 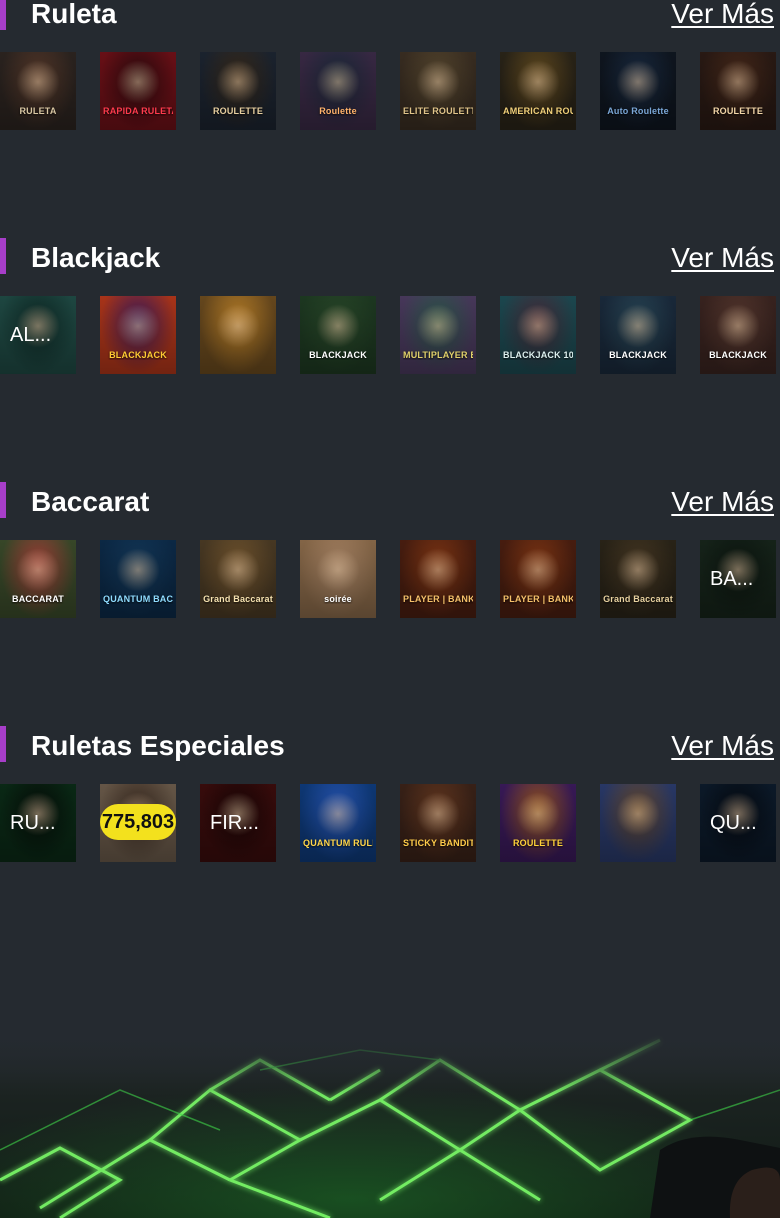 I want to click on tile-caption: MULTIPLAYER BLACKJACK, so click(x=438, y=355).